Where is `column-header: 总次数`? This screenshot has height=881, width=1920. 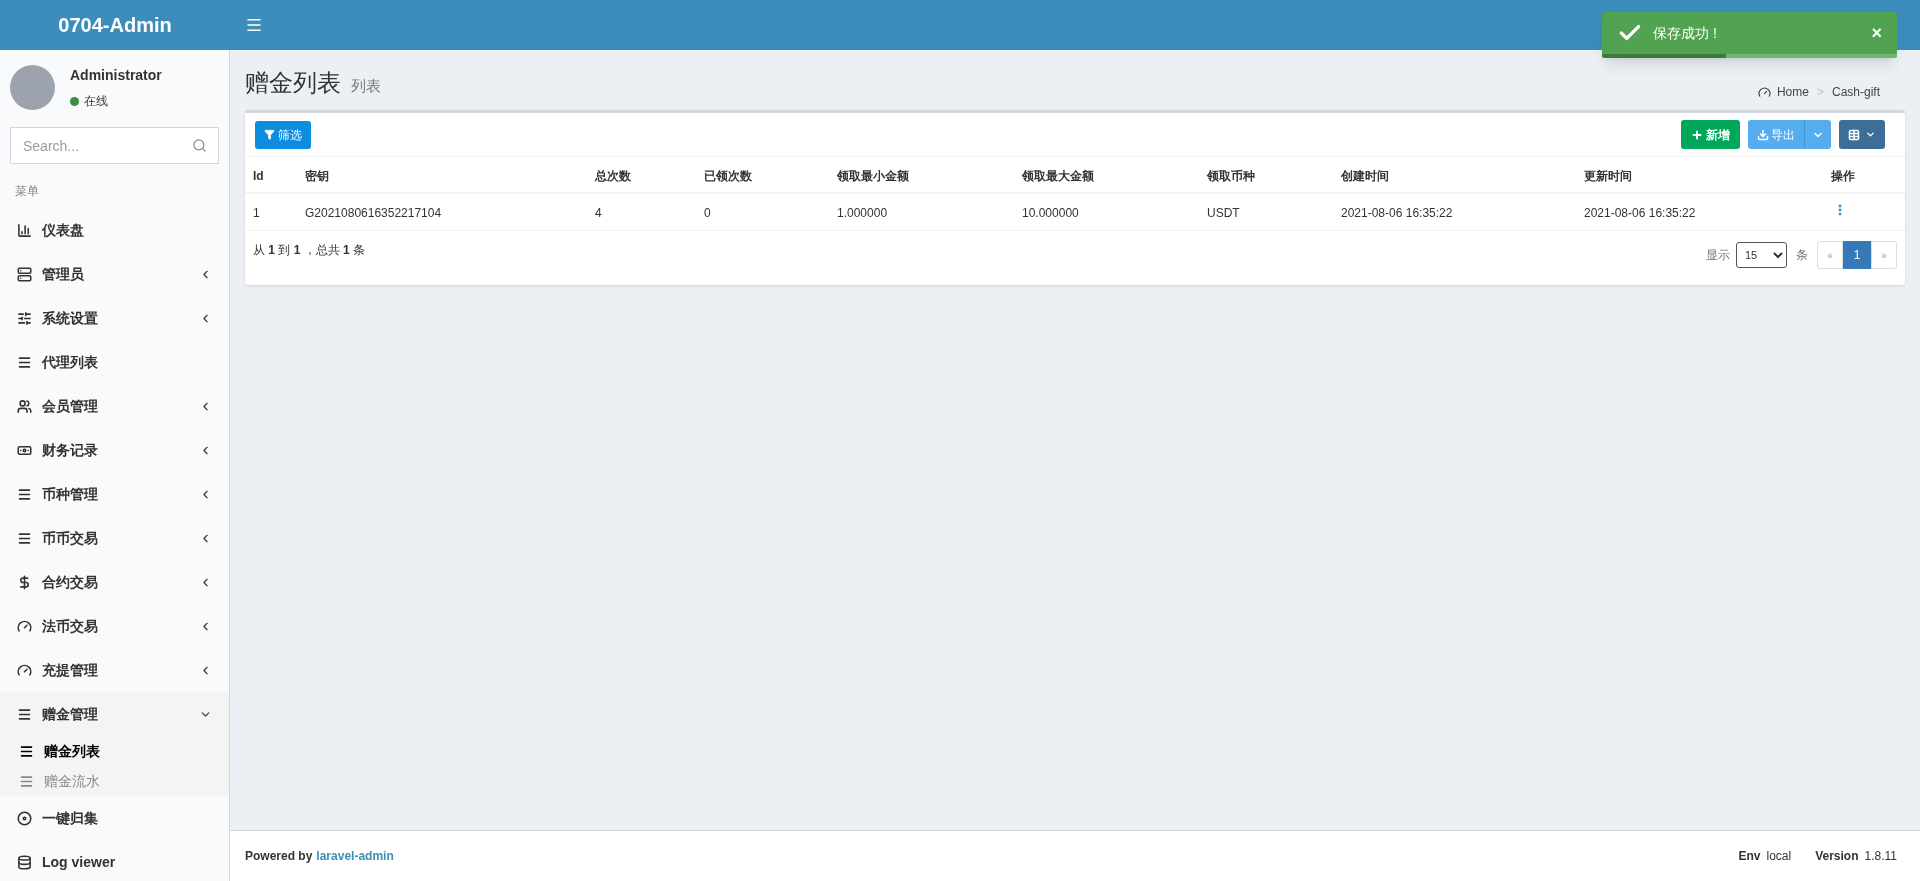 column-header: 总次数 is located at coordinates (613, 175).